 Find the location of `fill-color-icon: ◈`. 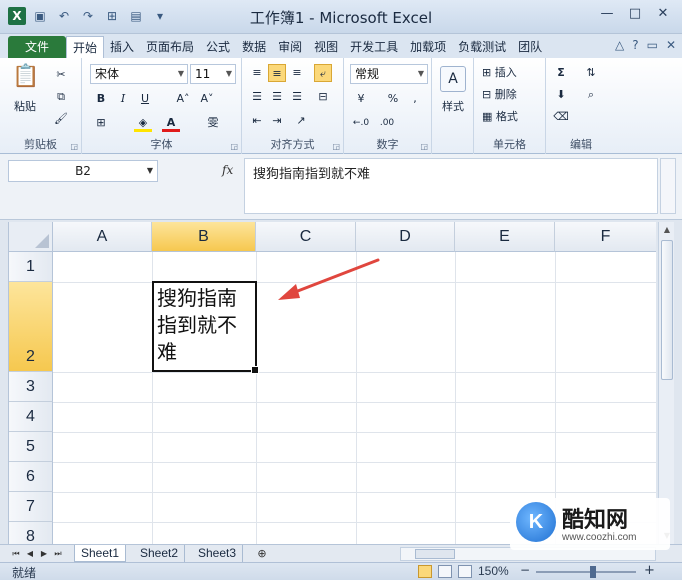

fill-color-icon: ◈ is located at coordinates (143, 123).